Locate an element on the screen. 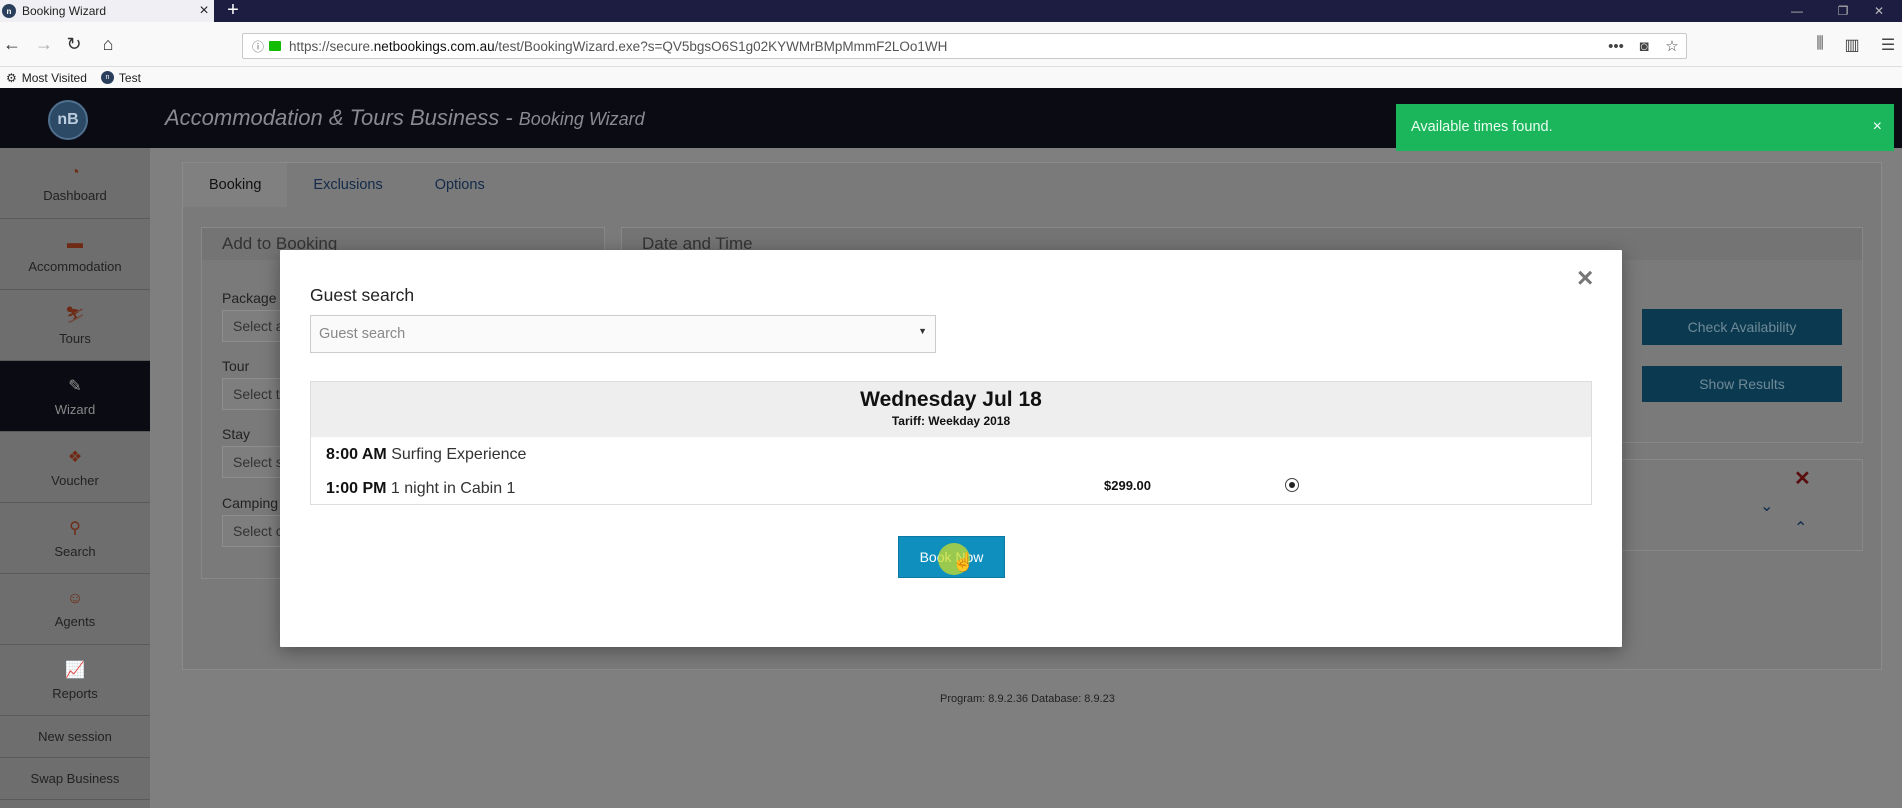 Image resolution: width=1902 pixels, height=808 pixels. time-row: 8:00 AM Surfing Experience is located at coordinates (426, 454).